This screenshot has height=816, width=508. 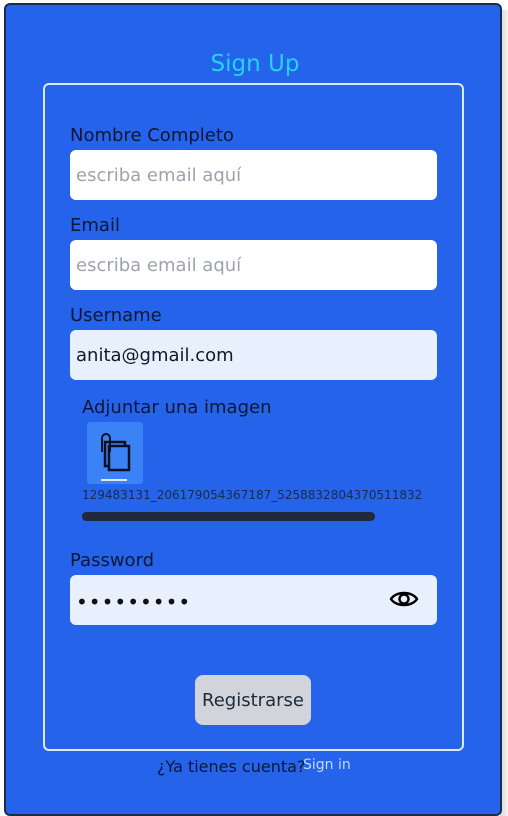 I want to click on attachment-label: Adjuntar una imagen, so click(x=177, y=407).